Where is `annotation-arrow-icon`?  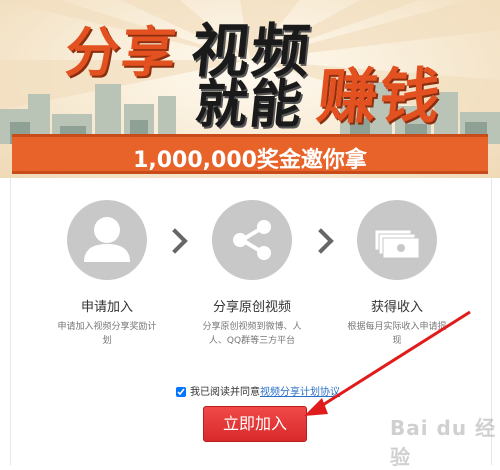
annotation-arrow-icon is located at coordinates (387, 363).